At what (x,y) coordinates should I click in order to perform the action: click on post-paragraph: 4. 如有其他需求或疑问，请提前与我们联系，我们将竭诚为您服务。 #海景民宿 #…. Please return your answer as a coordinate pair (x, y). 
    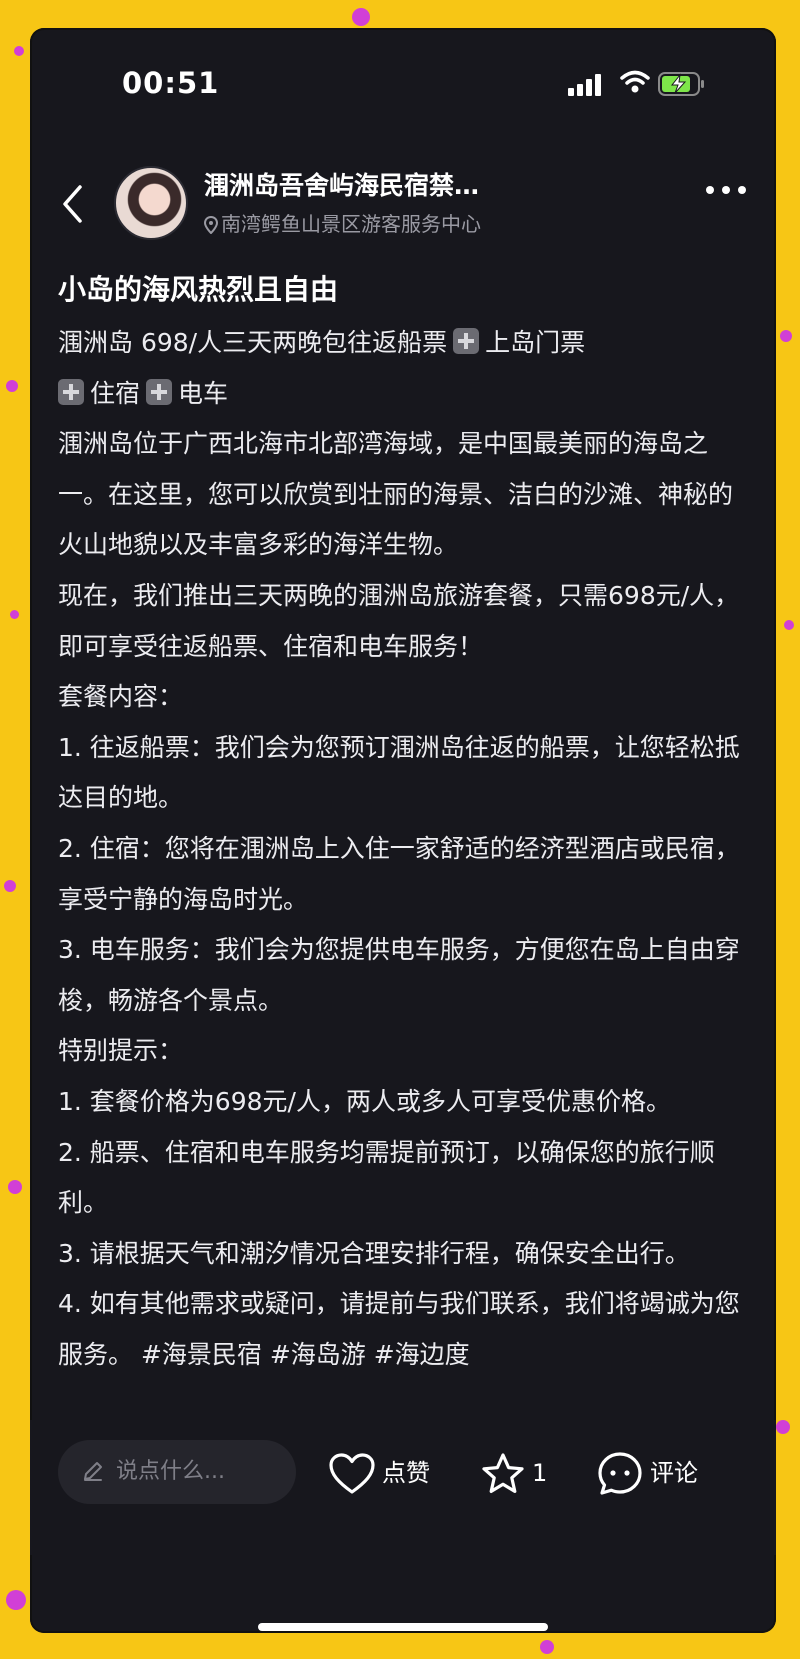
    Looking at the image, I should click on (399, 1329).